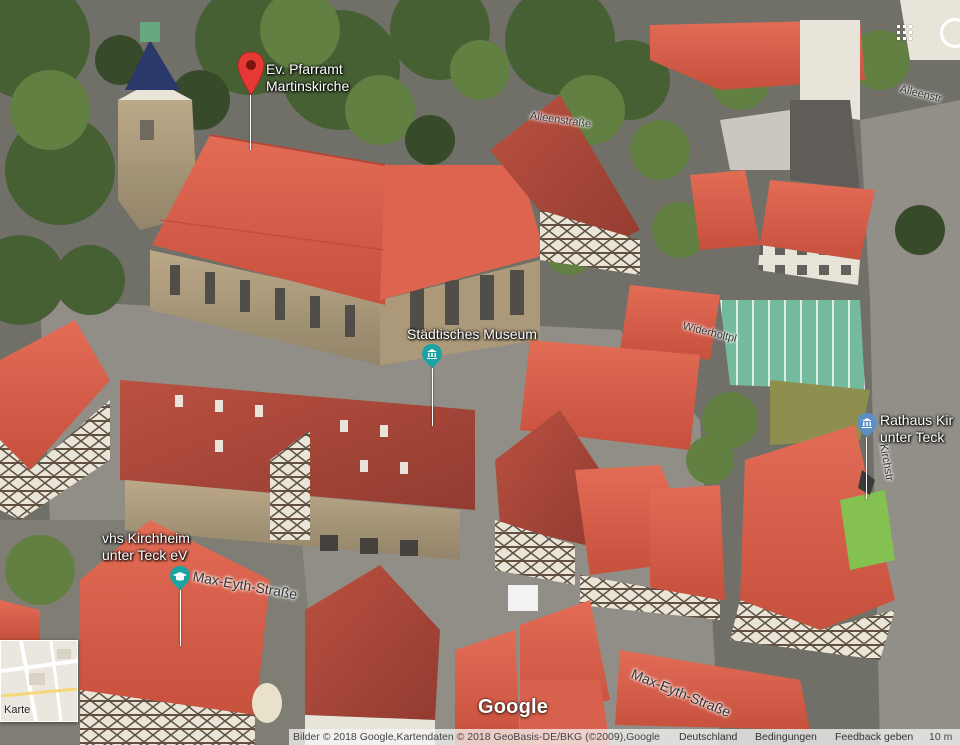  I want to click on terms-link: Bedingungen, so click(786, 737).